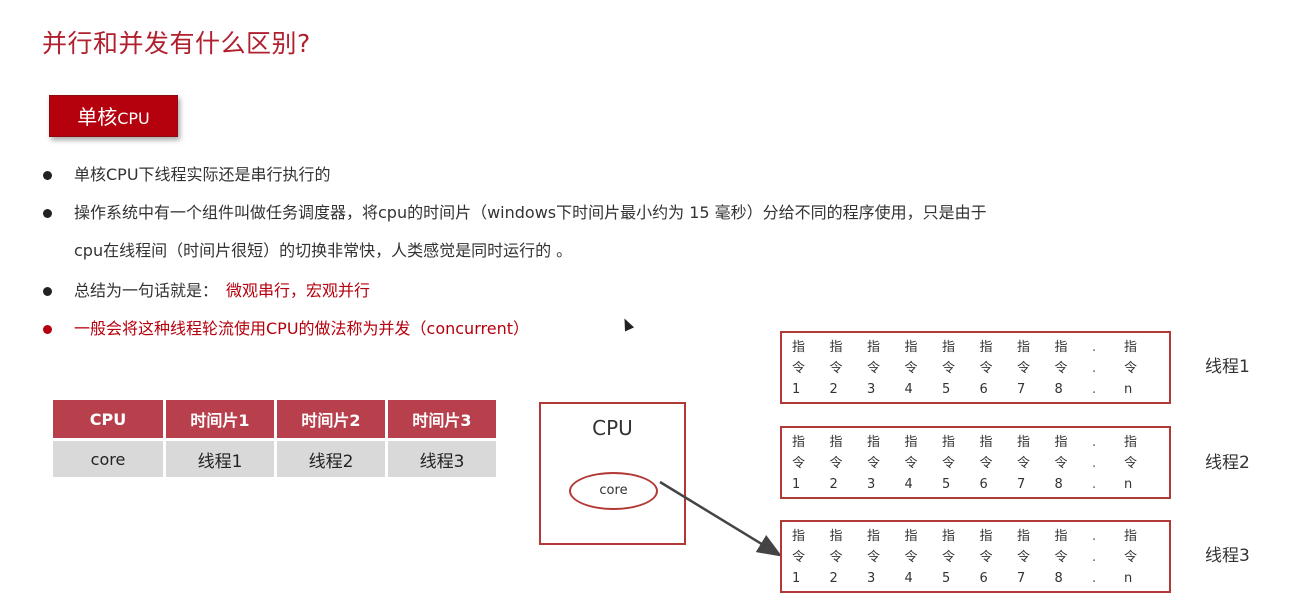  I want to click on bullet-text: 一般会将这种线程轮流使用CPU的做法称为并发（concurrent）, so click(301, 328).